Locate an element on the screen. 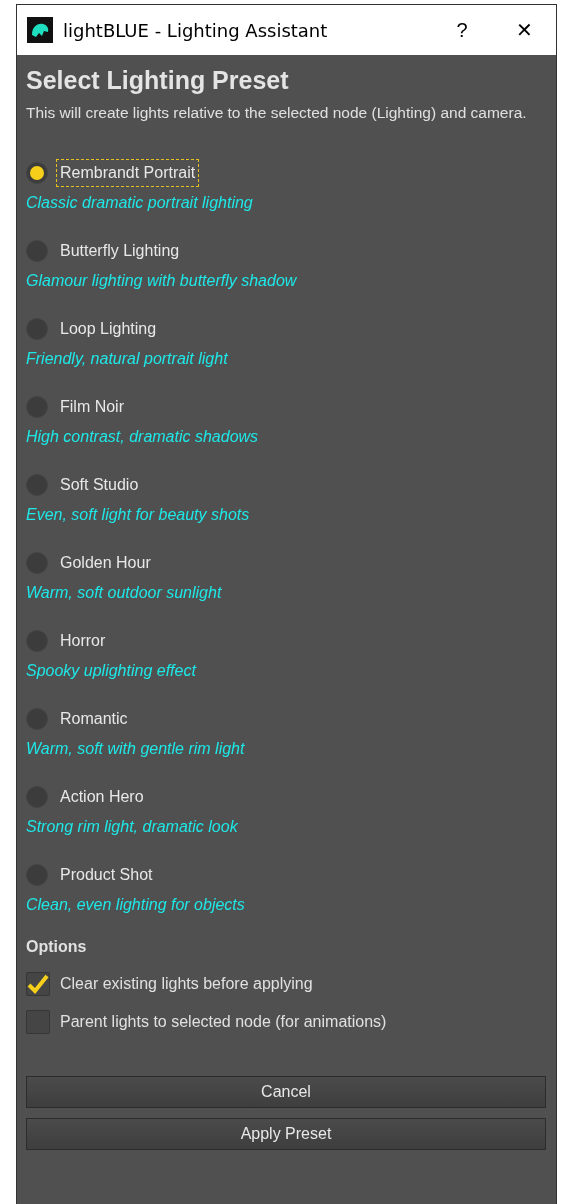 The height and width of the screenshot is (1204, 562). preset-label: Product Shot is located at coordinates (106, 875).